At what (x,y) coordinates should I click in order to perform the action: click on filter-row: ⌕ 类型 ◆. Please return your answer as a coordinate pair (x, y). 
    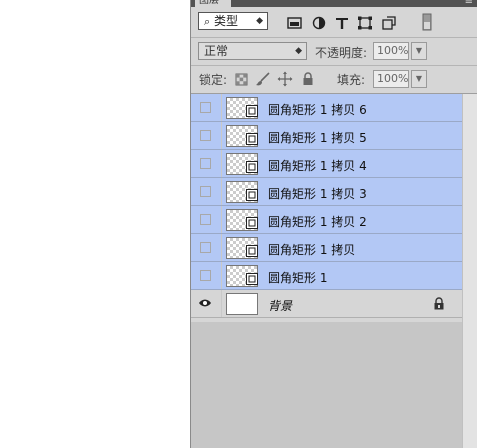
    Looking at the image, I should click on (334, 22).